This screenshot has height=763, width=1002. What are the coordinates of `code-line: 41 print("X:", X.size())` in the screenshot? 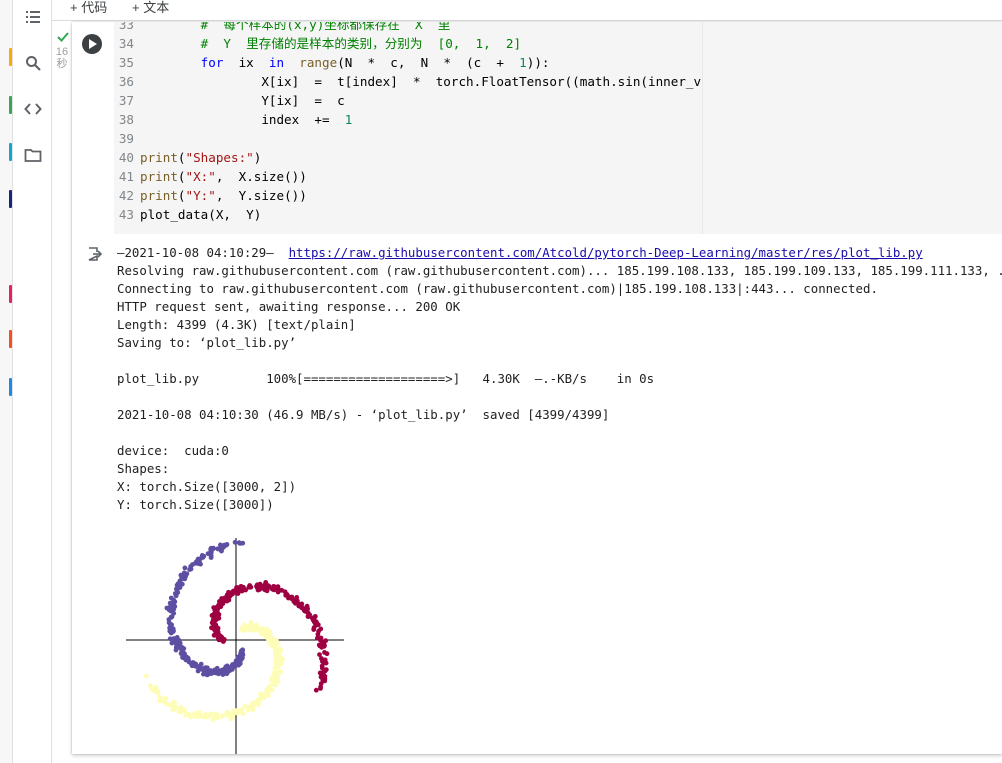 It's located at (210, 176).